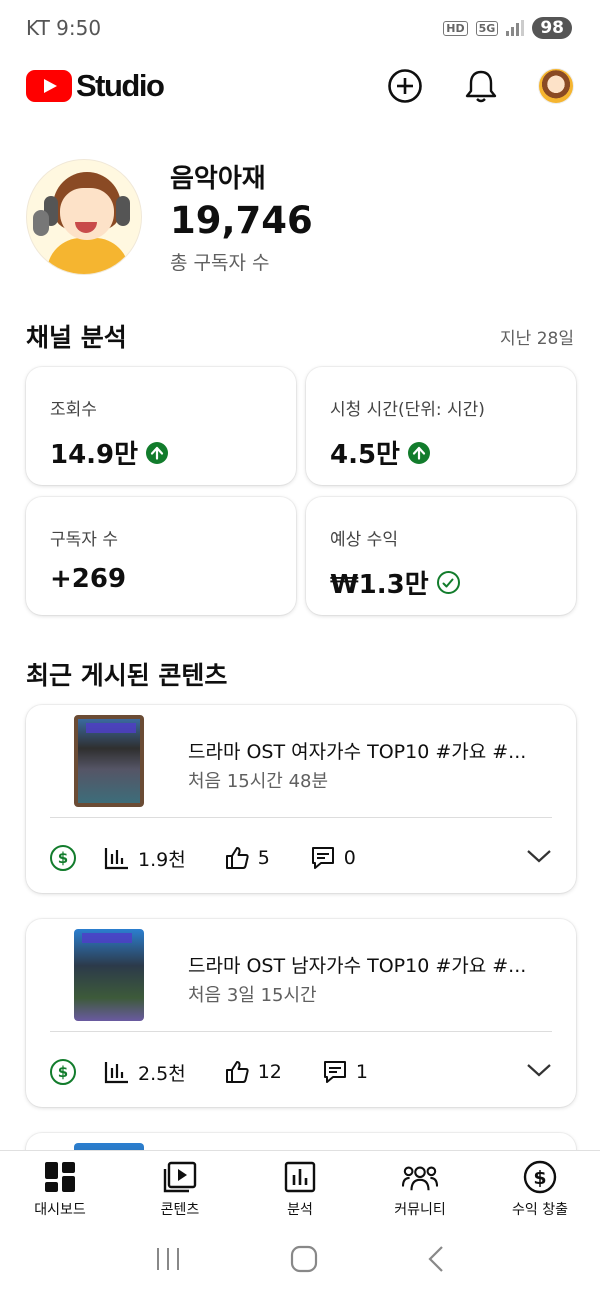  I want to click on comments-count: 1, so click(361, 1072).